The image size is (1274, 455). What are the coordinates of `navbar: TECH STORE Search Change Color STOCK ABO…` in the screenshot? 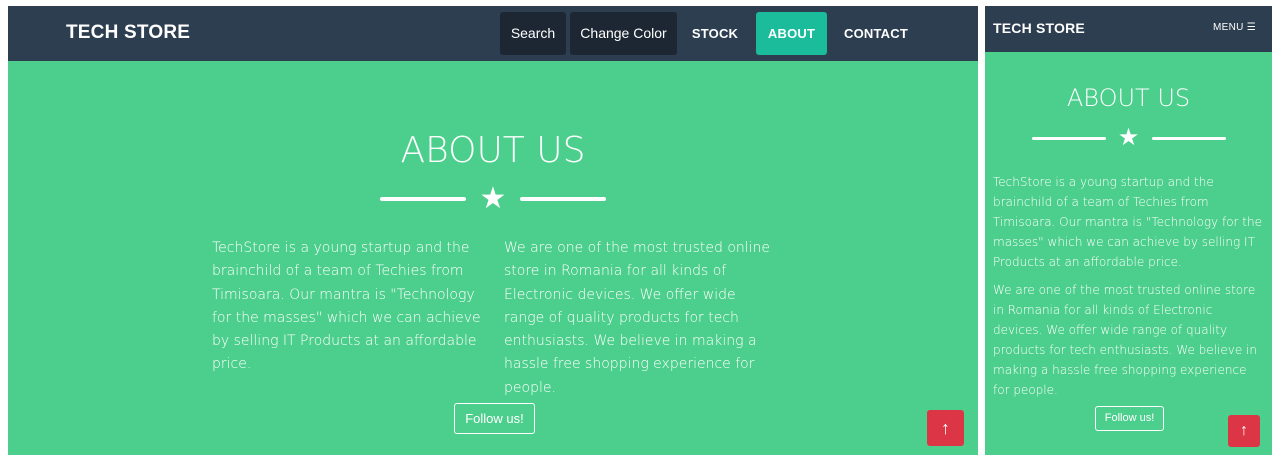 It's located at (493, 33).